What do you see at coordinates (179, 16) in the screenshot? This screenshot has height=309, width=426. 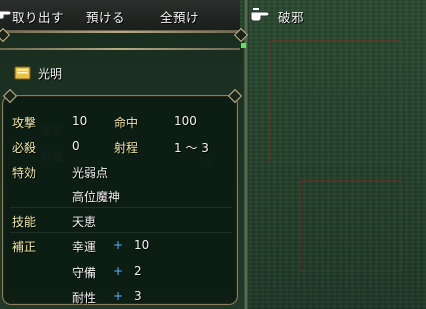 I see `deposit-all-command: 全預け` at bounding box center [179, 16].